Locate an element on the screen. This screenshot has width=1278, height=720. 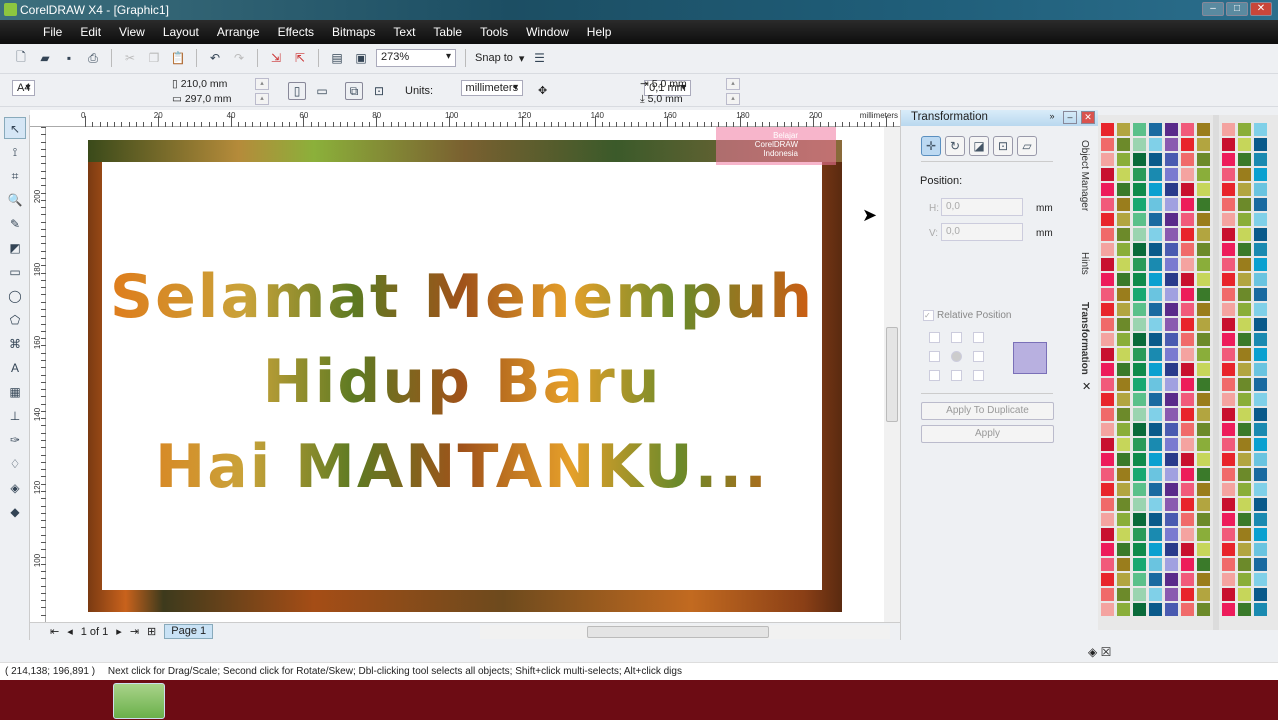
cut-icon: ✂ is located at coordinates (130, 58).